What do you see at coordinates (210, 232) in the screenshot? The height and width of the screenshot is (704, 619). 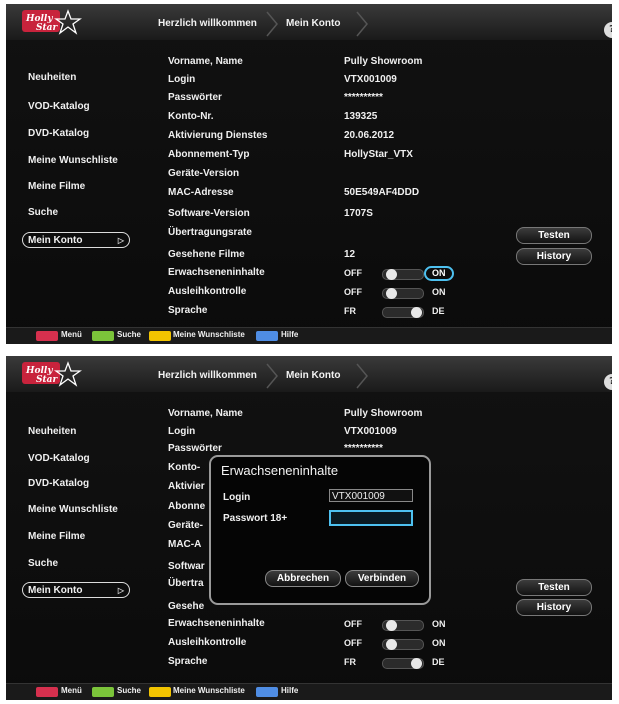 I see `label-uebertragungsrate: Übertragungsrate` at bounding box center [210, 232].